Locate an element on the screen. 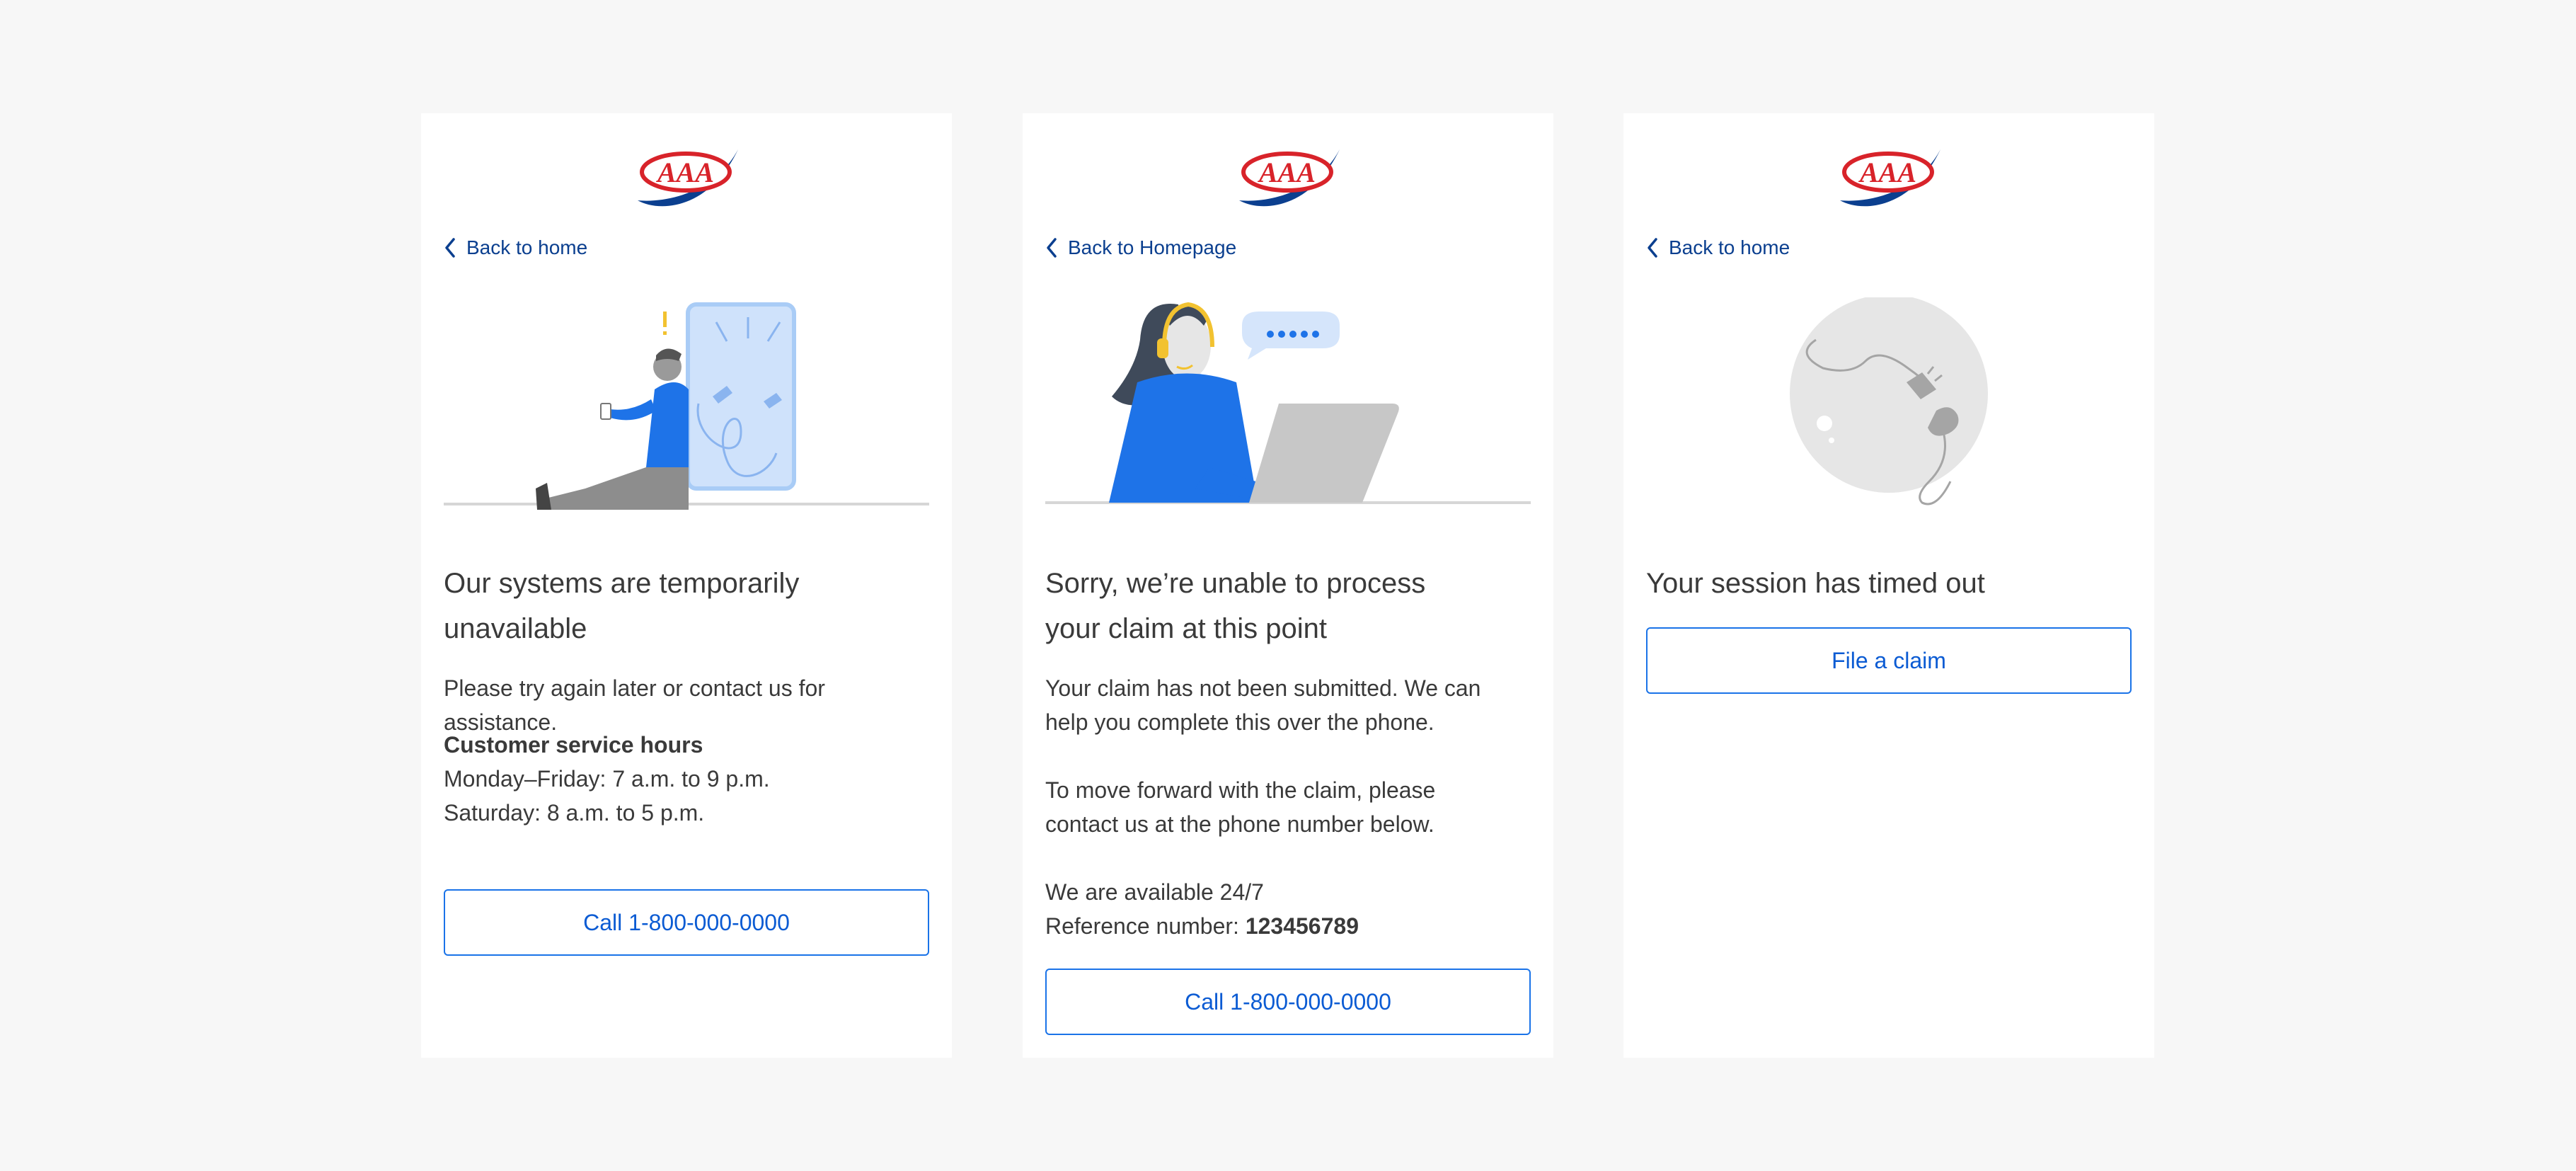  page-title: Your session has timed out is located at coordinates (1816, 583).